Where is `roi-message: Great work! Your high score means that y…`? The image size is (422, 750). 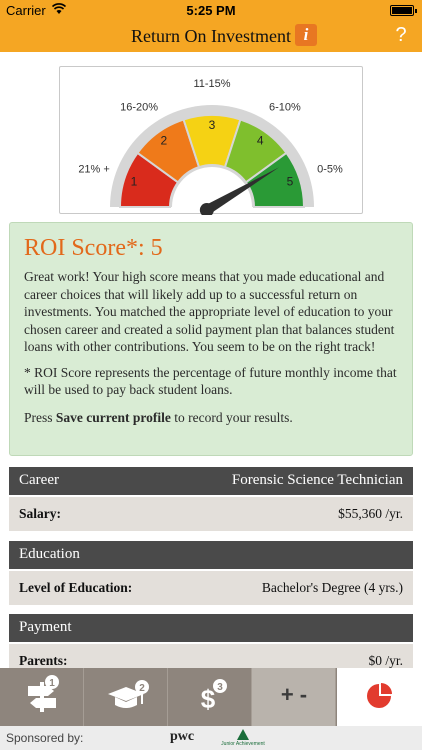 roi-message: Great work! Your high score means that y… is located at coordinates (209, 311).